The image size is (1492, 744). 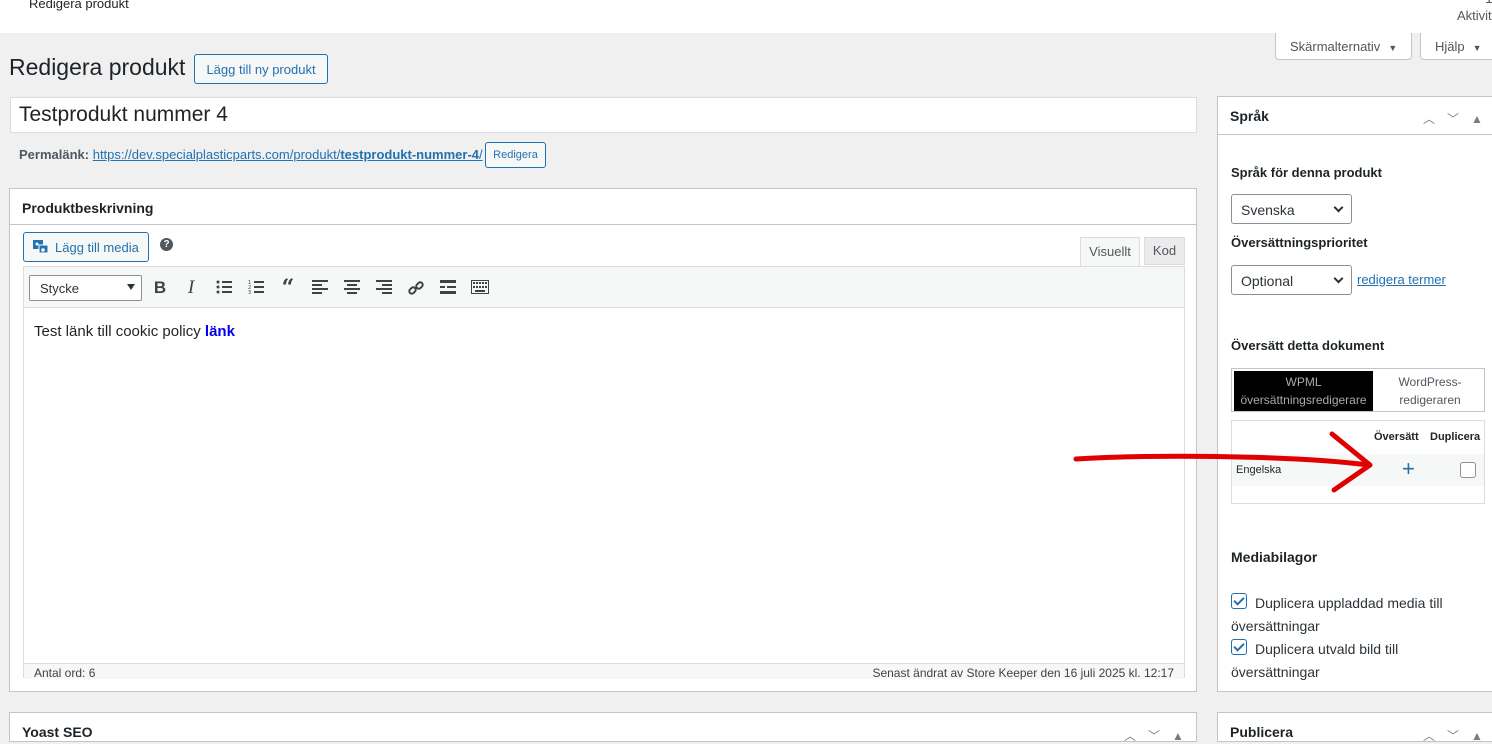 I want to click on content-text: Test länk till cookic policy, so click(x=119, y=331).